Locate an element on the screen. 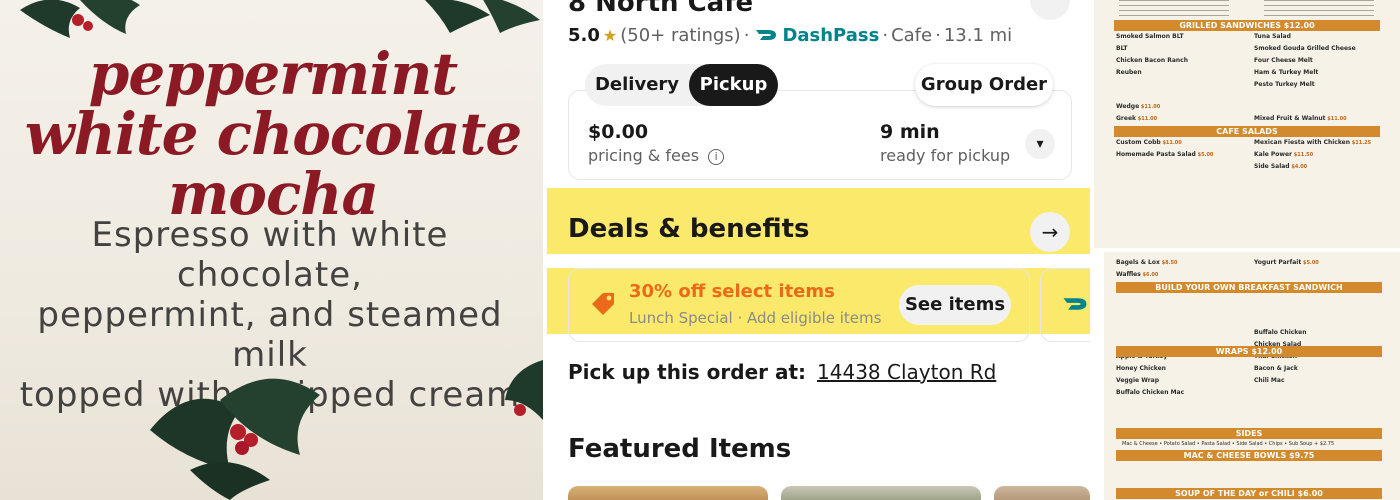  menu-item-price: $4.00 is located at coordinates (1298, 167).